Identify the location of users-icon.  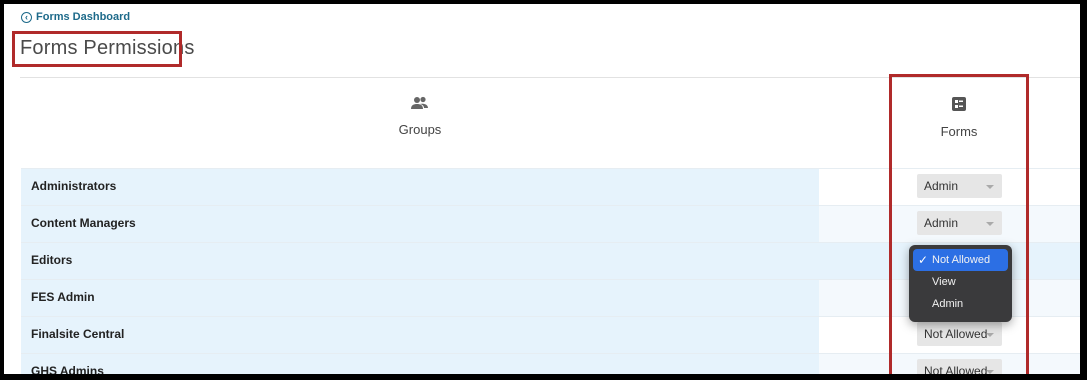
(419, 102).